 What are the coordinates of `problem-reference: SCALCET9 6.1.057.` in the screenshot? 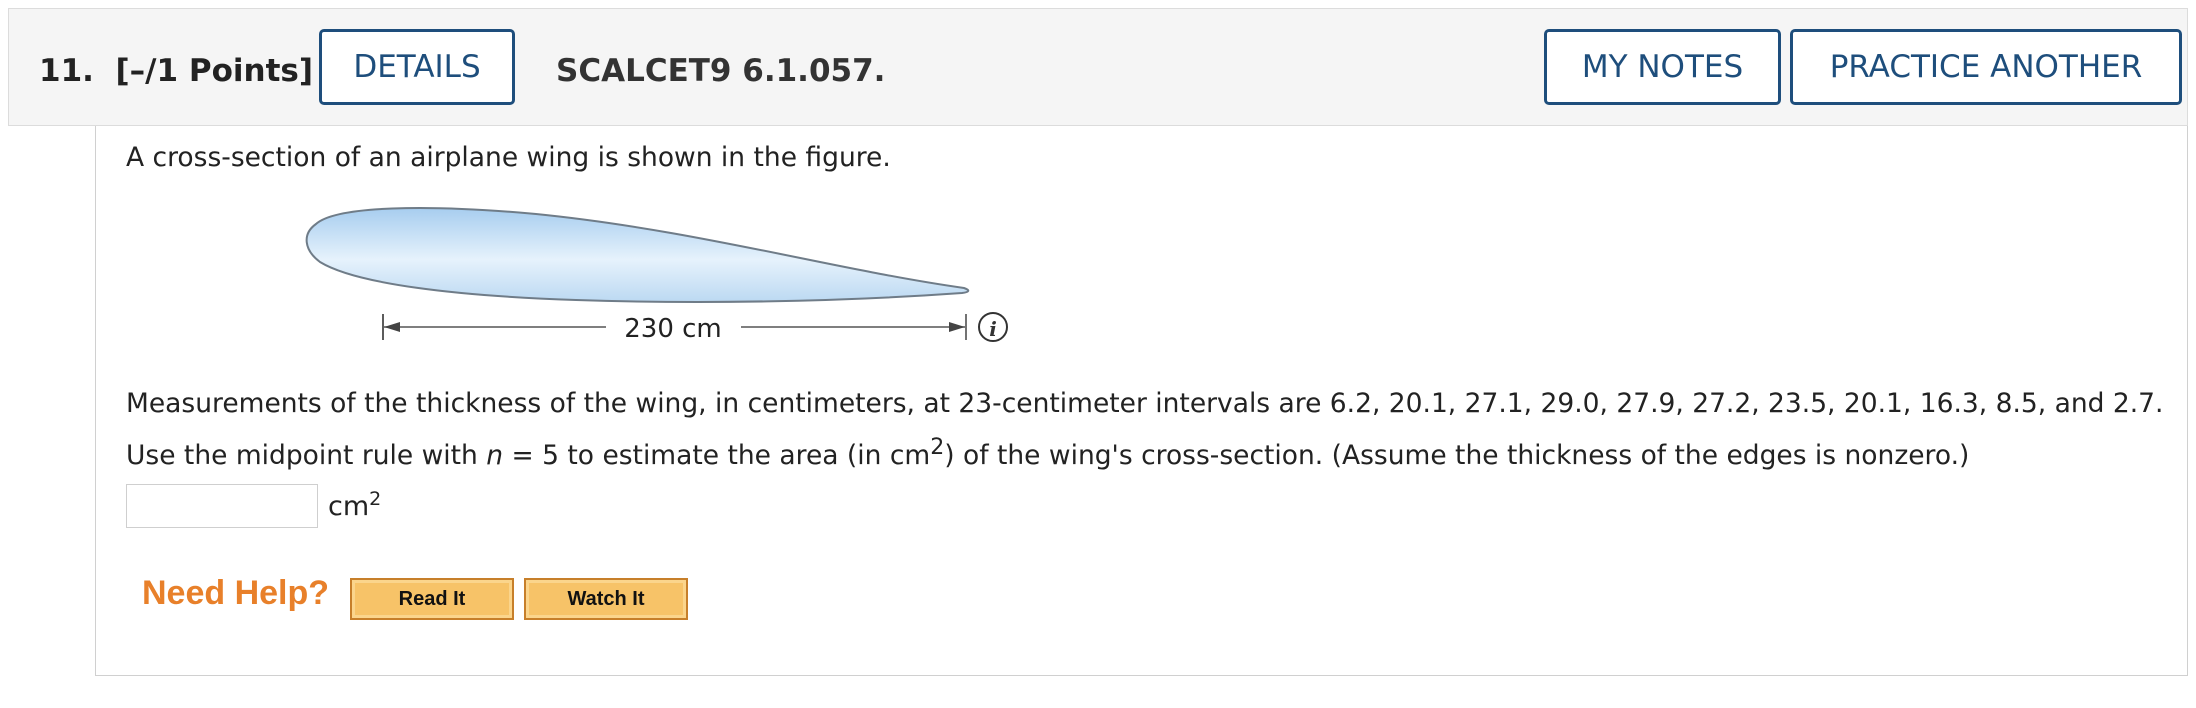 It's located at (721, 71).